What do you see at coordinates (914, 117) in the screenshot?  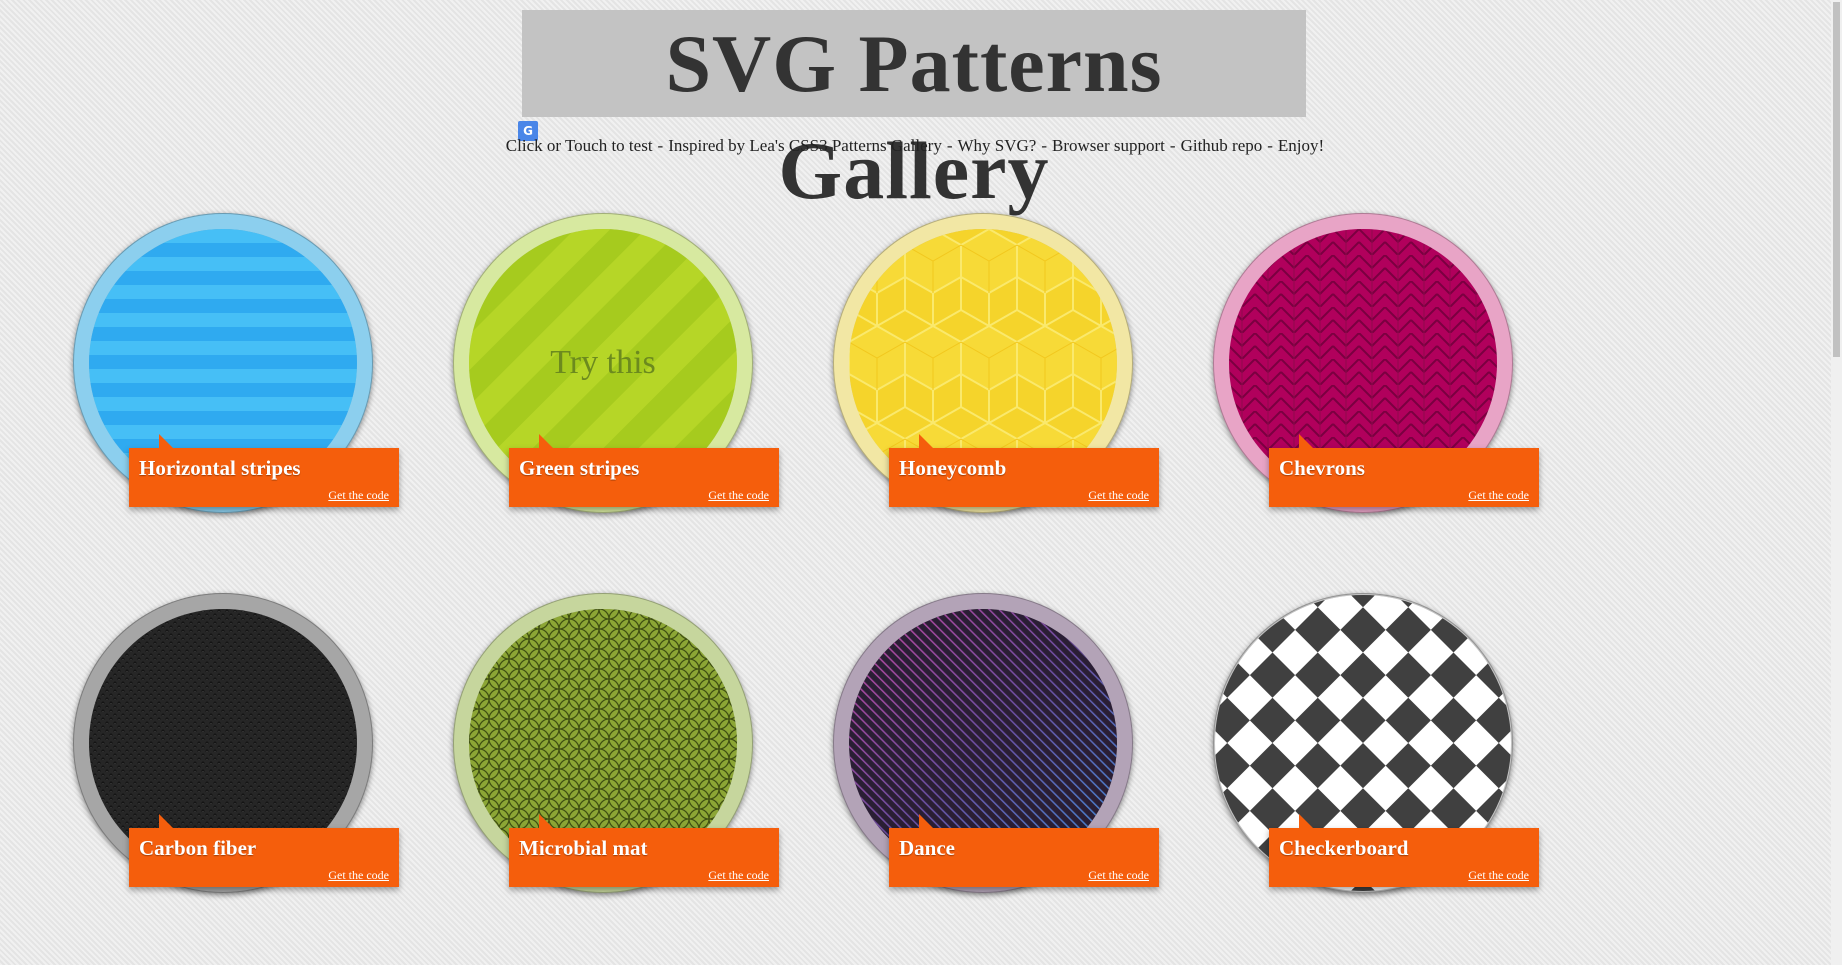 I see `page-title: SVG Patterns Gallery` at bounding box center [914, 117].